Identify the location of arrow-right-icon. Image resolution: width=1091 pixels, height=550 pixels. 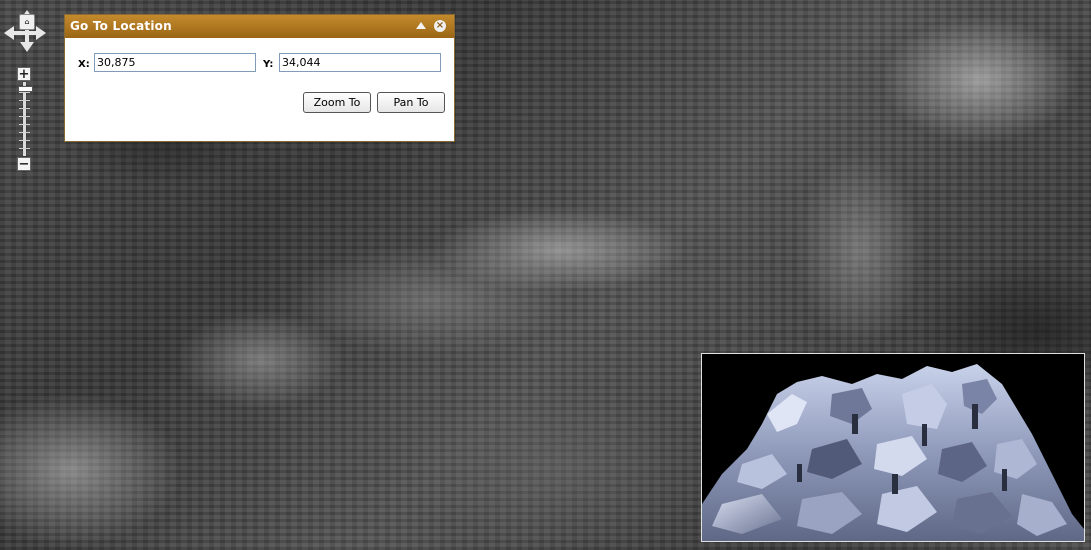
(41, 33).